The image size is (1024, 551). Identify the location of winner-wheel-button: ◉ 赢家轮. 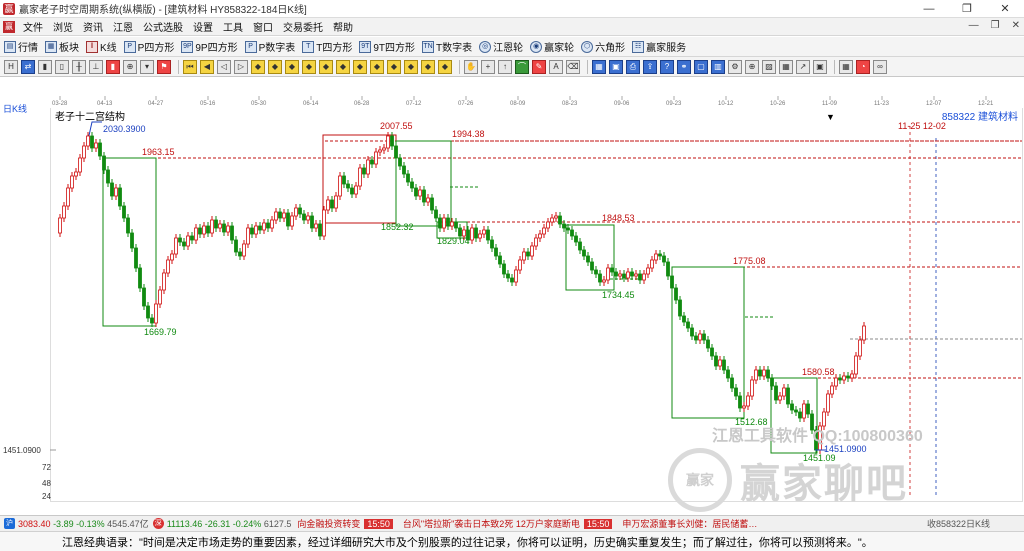
(552, 46).